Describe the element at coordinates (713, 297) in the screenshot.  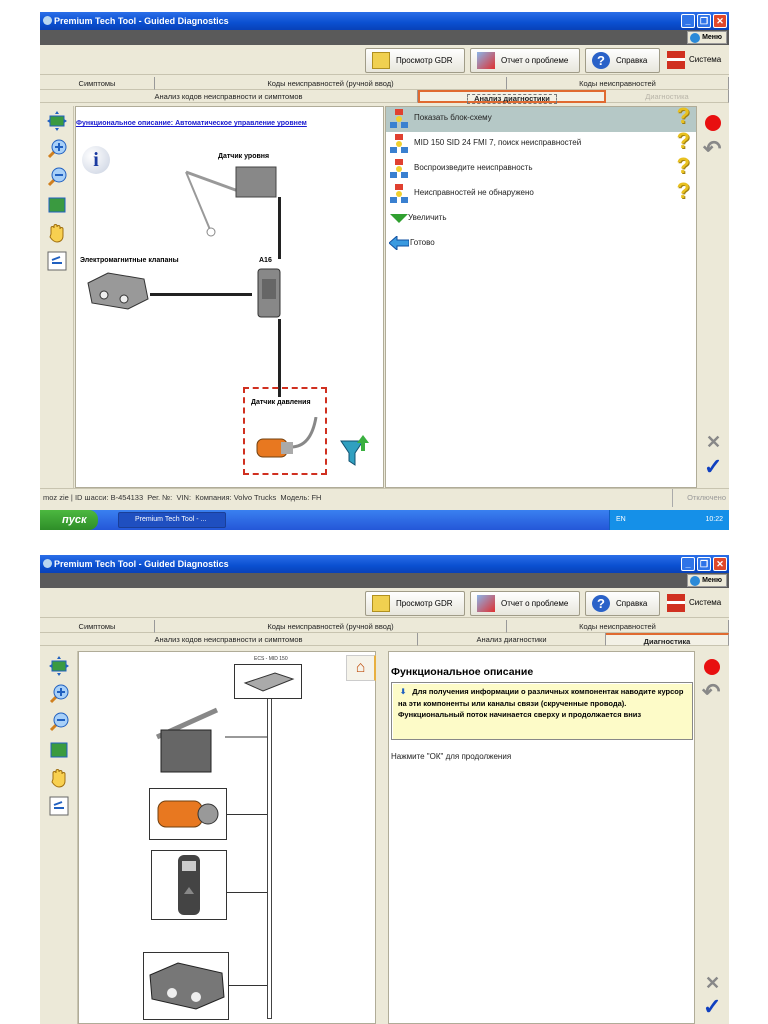
I see `action-column: ↶ ✕ ✓` at that location.